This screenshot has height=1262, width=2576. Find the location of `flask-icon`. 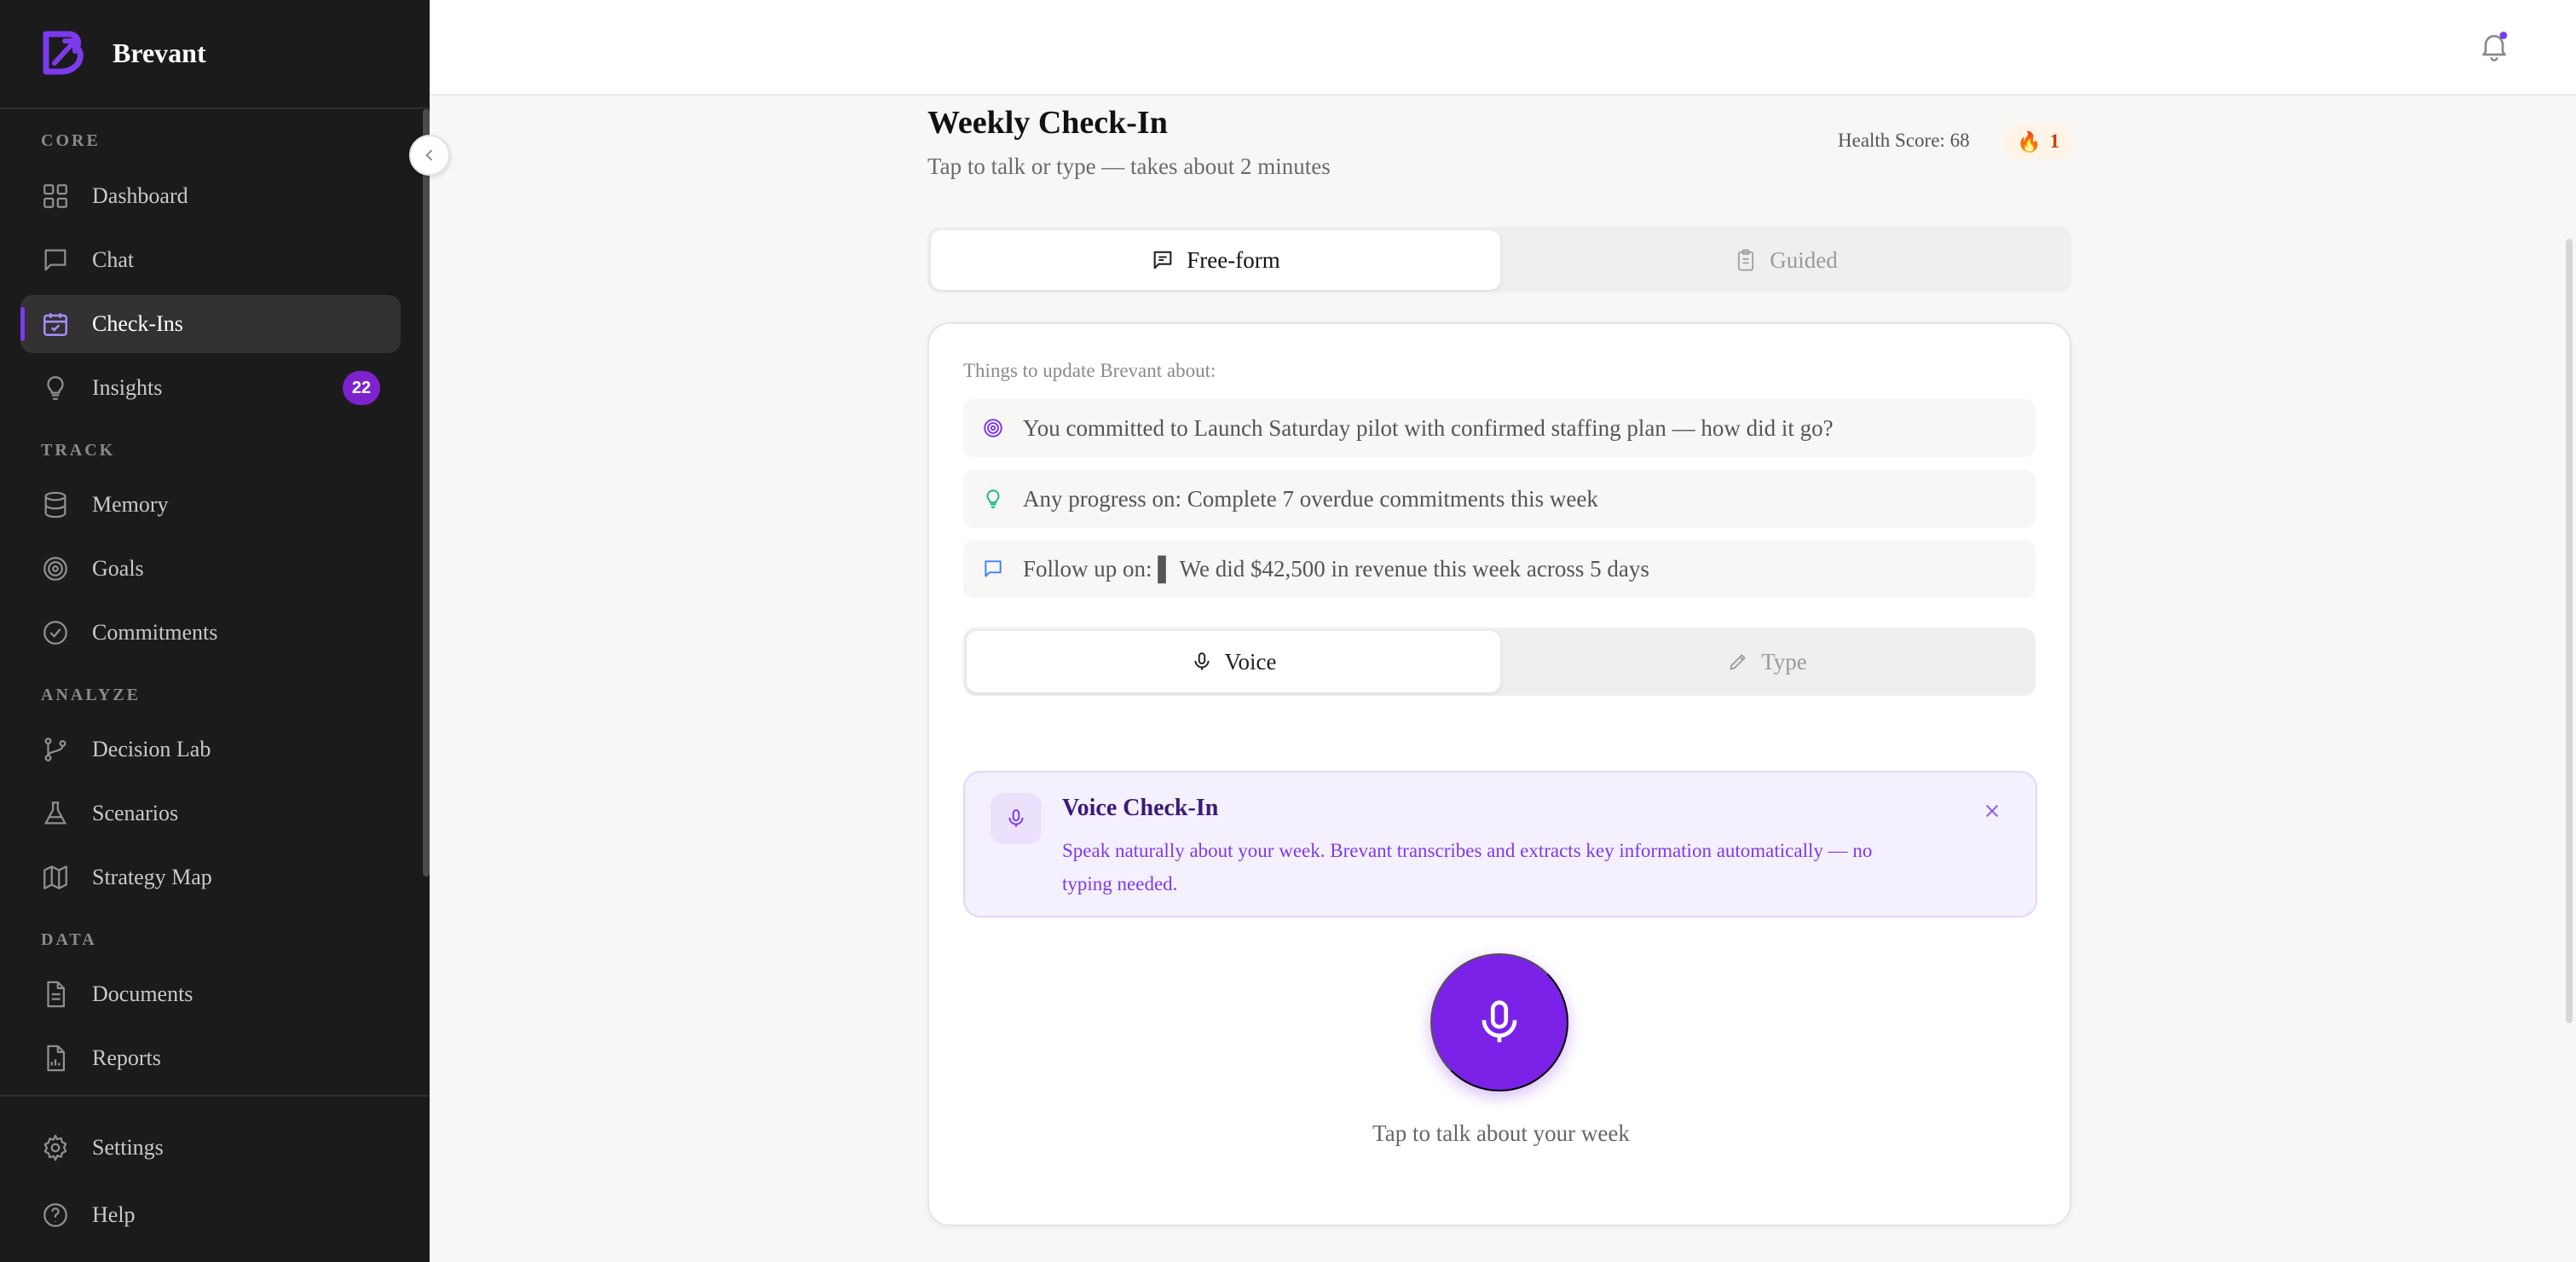

flask-icon is located at coordinates (55, 813).